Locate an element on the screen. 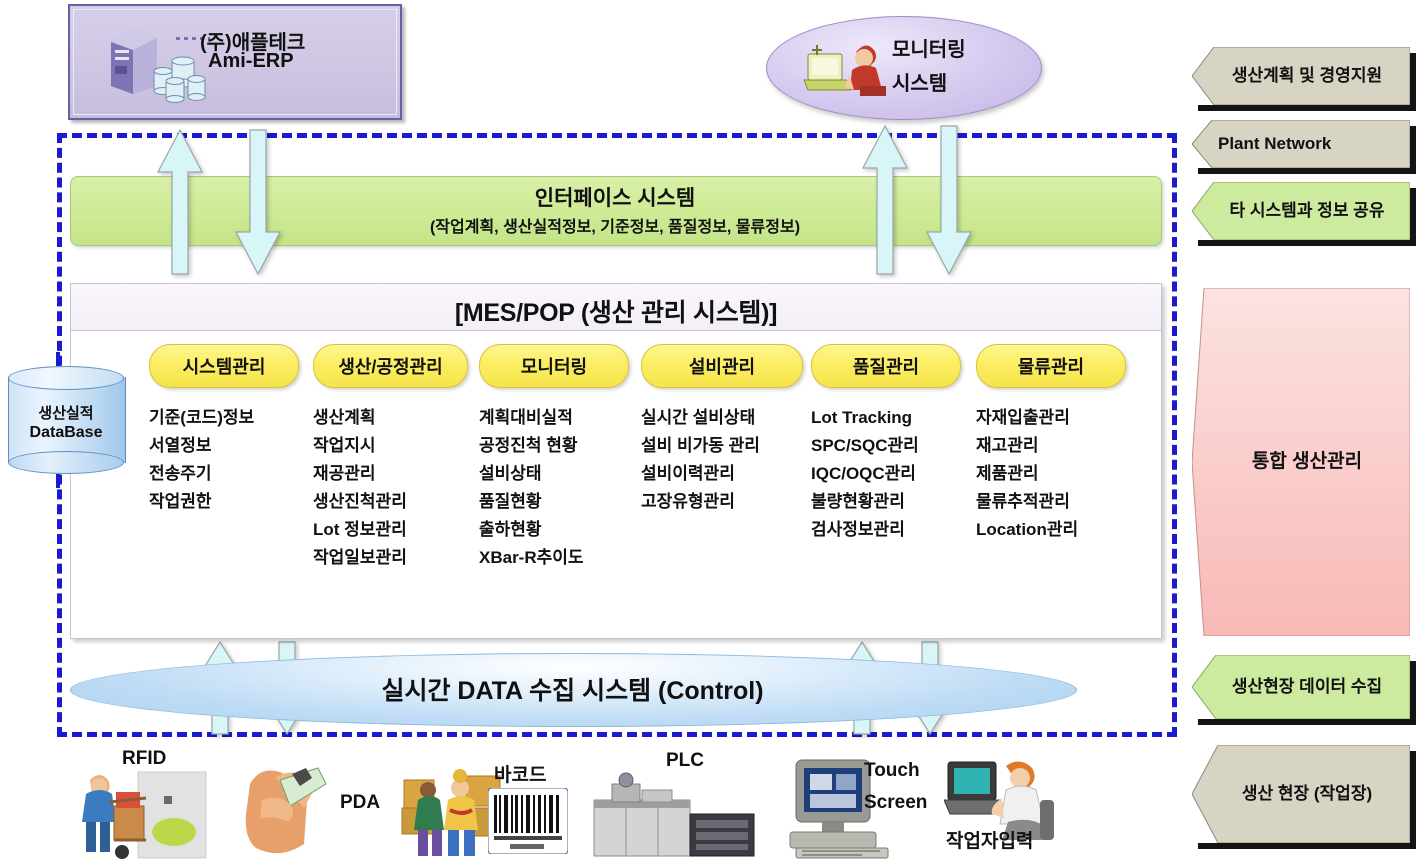 The width and height of the screenshot is (1420, 866). category-label: 생산/공정관리 is located at coordinates (390, 367).